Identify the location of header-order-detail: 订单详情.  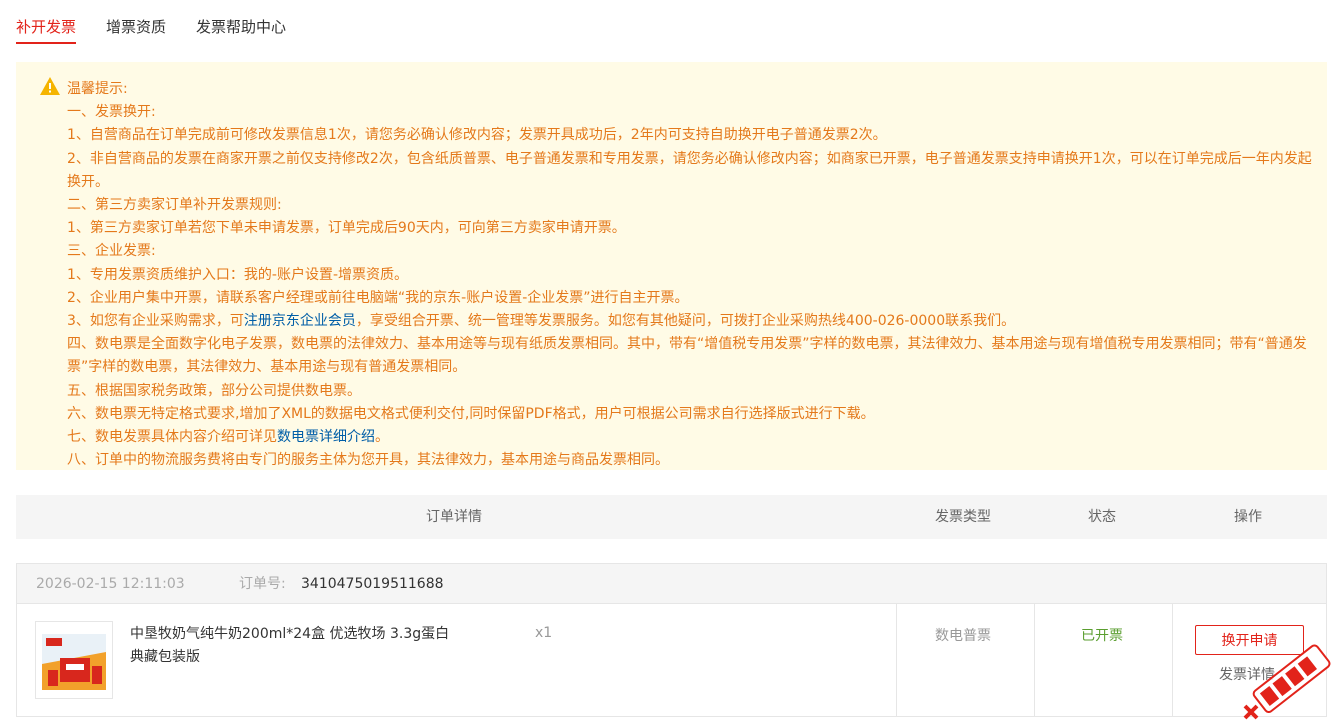
(454, 517).